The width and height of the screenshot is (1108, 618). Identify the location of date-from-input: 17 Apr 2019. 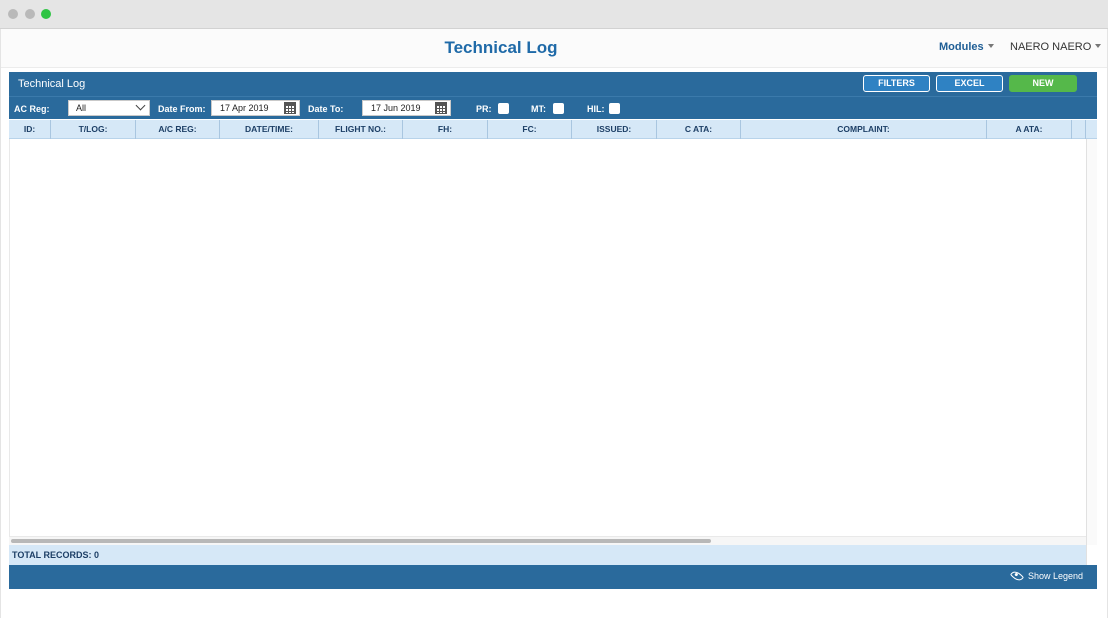
(255, 108).